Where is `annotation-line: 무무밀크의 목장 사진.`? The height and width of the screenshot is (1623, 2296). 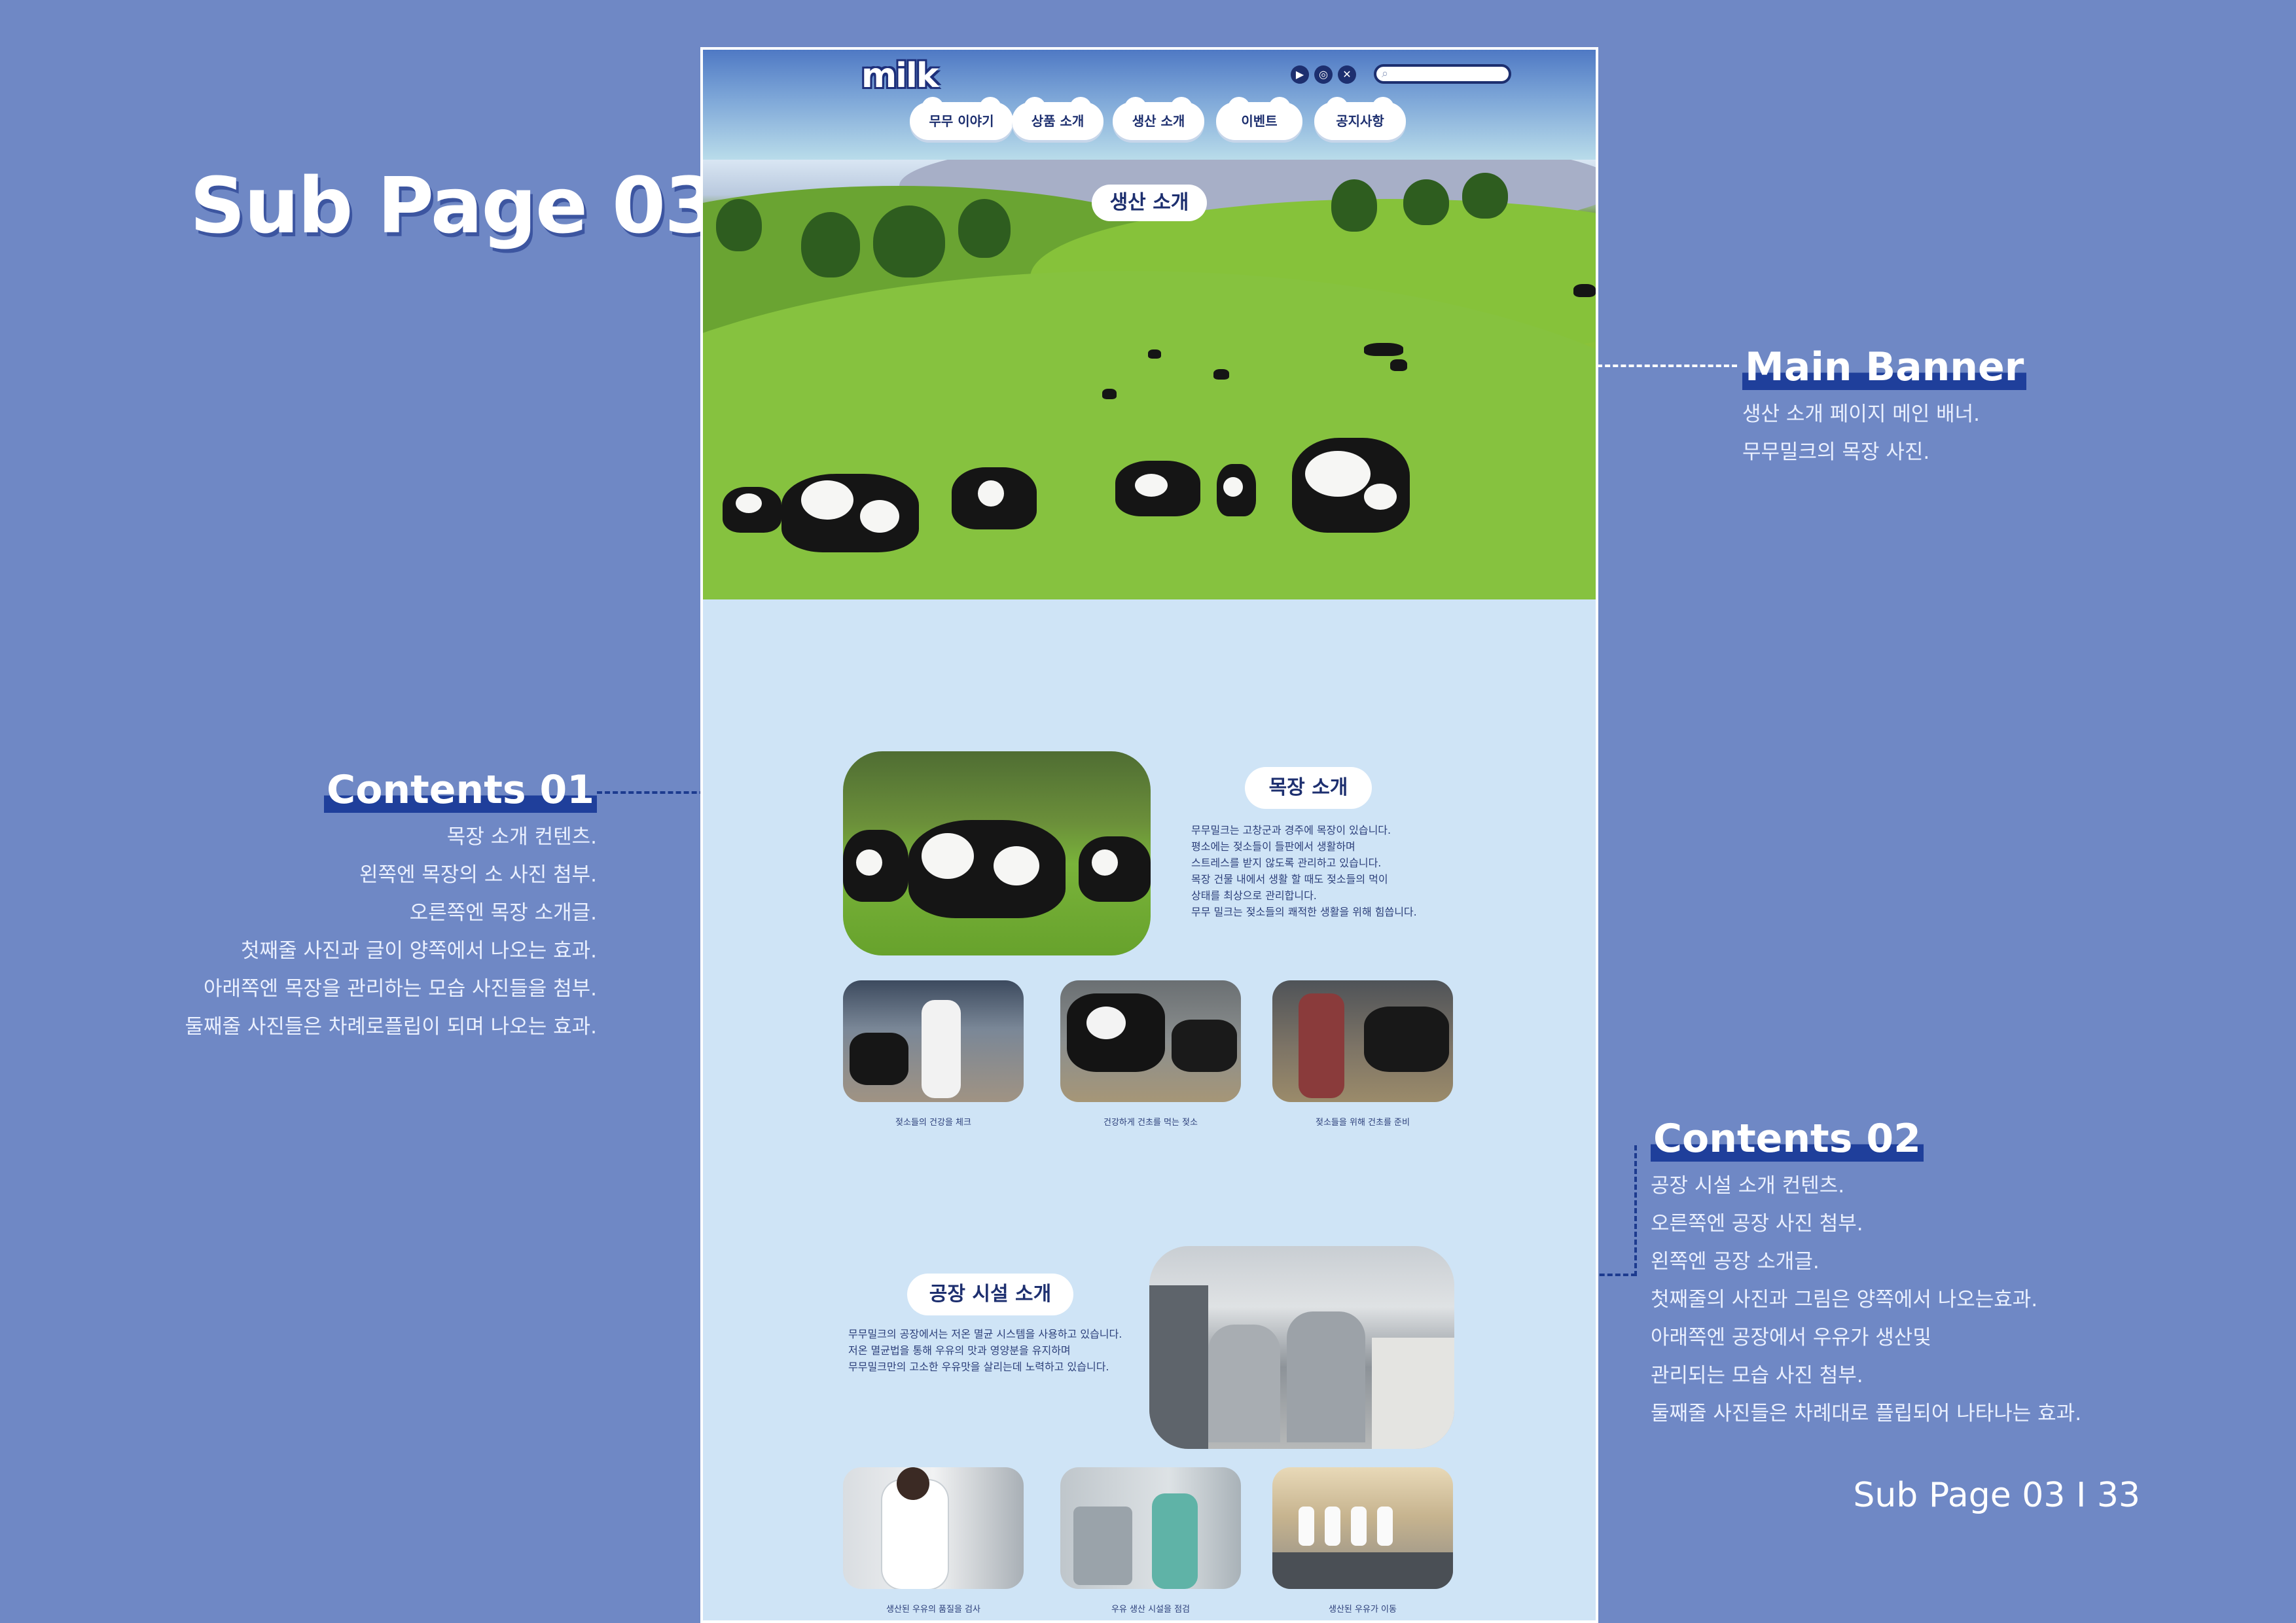
annotation-line: 무무밀크의 목장 사진. is located at coordinates (1836, 452).